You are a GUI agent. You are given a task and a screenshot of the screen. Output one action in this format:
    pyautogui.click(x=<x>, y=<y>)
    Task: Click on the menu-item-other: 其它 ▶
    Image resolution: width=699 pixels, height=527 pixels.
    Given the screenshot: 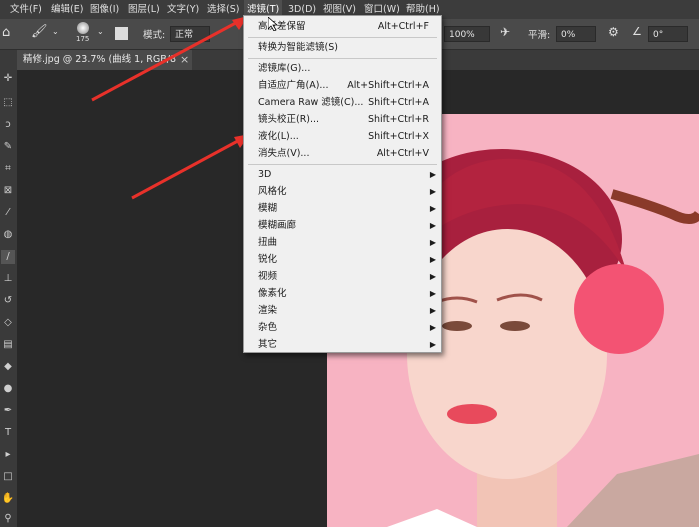 What is the action you would take?
    pyautogui.click(x=342, y=344)
    